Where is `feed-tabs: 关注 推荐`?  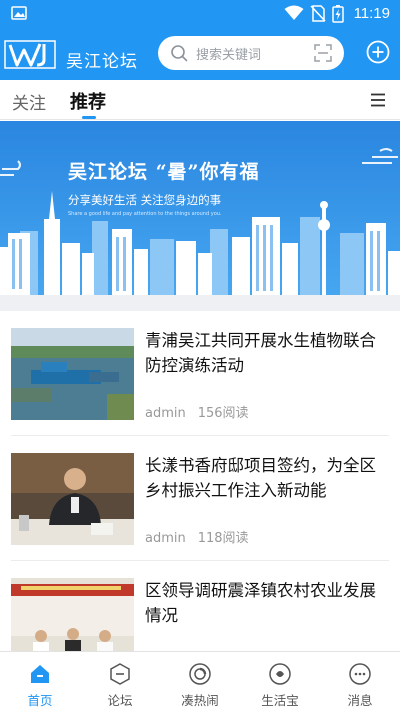 feed-tabs: 关注 推荐 is located at coordinates (200, 100).